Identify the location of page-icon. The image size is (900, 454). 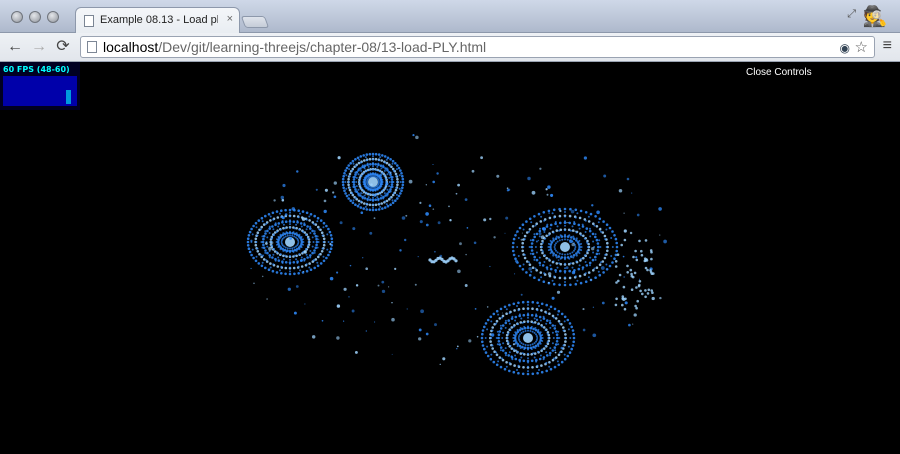
(92, 47).